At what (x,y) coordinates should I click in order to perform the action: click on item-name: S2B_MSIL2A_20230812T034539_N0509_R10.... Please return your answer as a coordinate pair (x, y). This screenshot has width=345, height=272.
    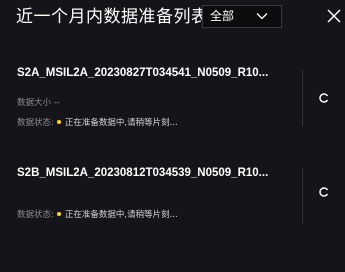
    Looking at the image, I should click on (143, 173).